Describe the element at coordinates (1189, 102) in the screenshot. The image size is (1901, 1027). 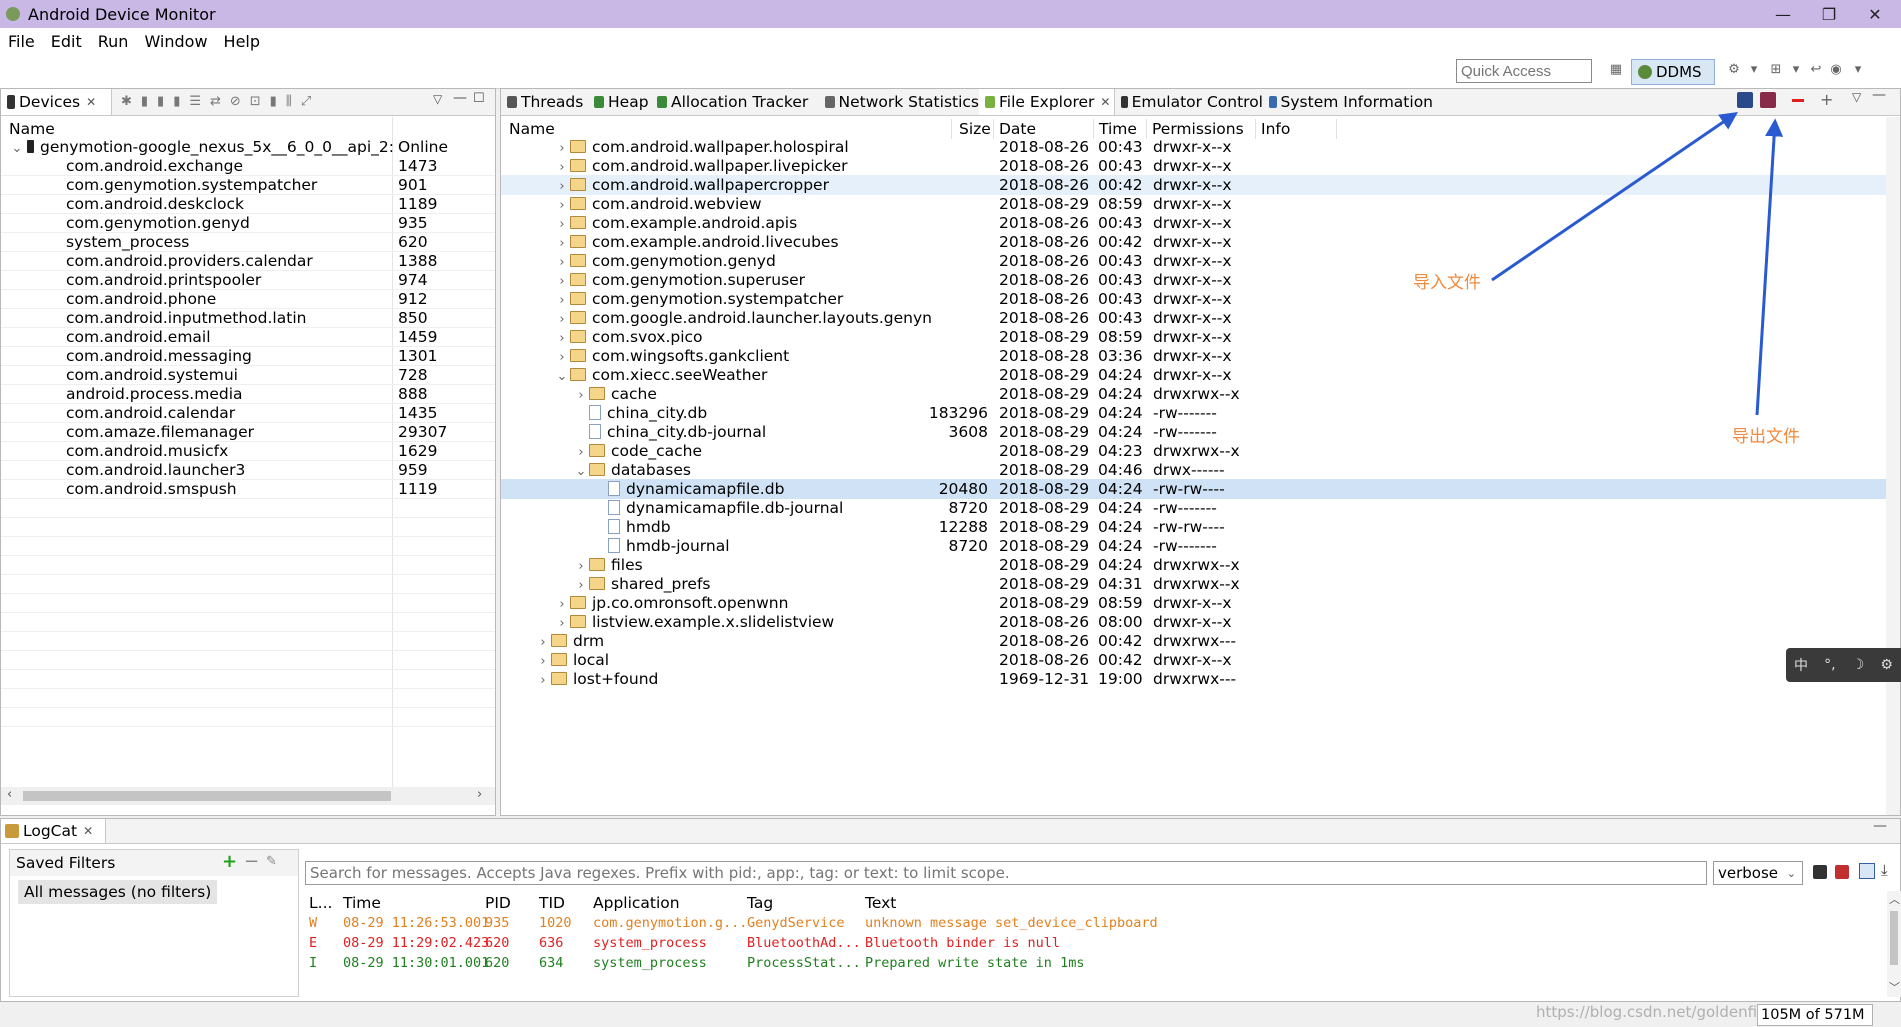
I see `tab-emulator-control: Emulator Control` at that location.